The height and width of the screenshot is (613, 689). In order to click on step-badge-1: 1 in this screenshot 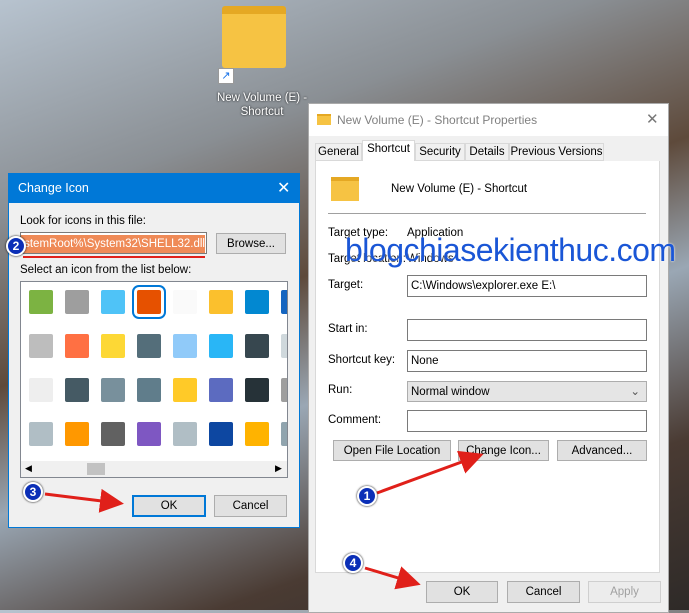, I will do `click(367, 496)`.